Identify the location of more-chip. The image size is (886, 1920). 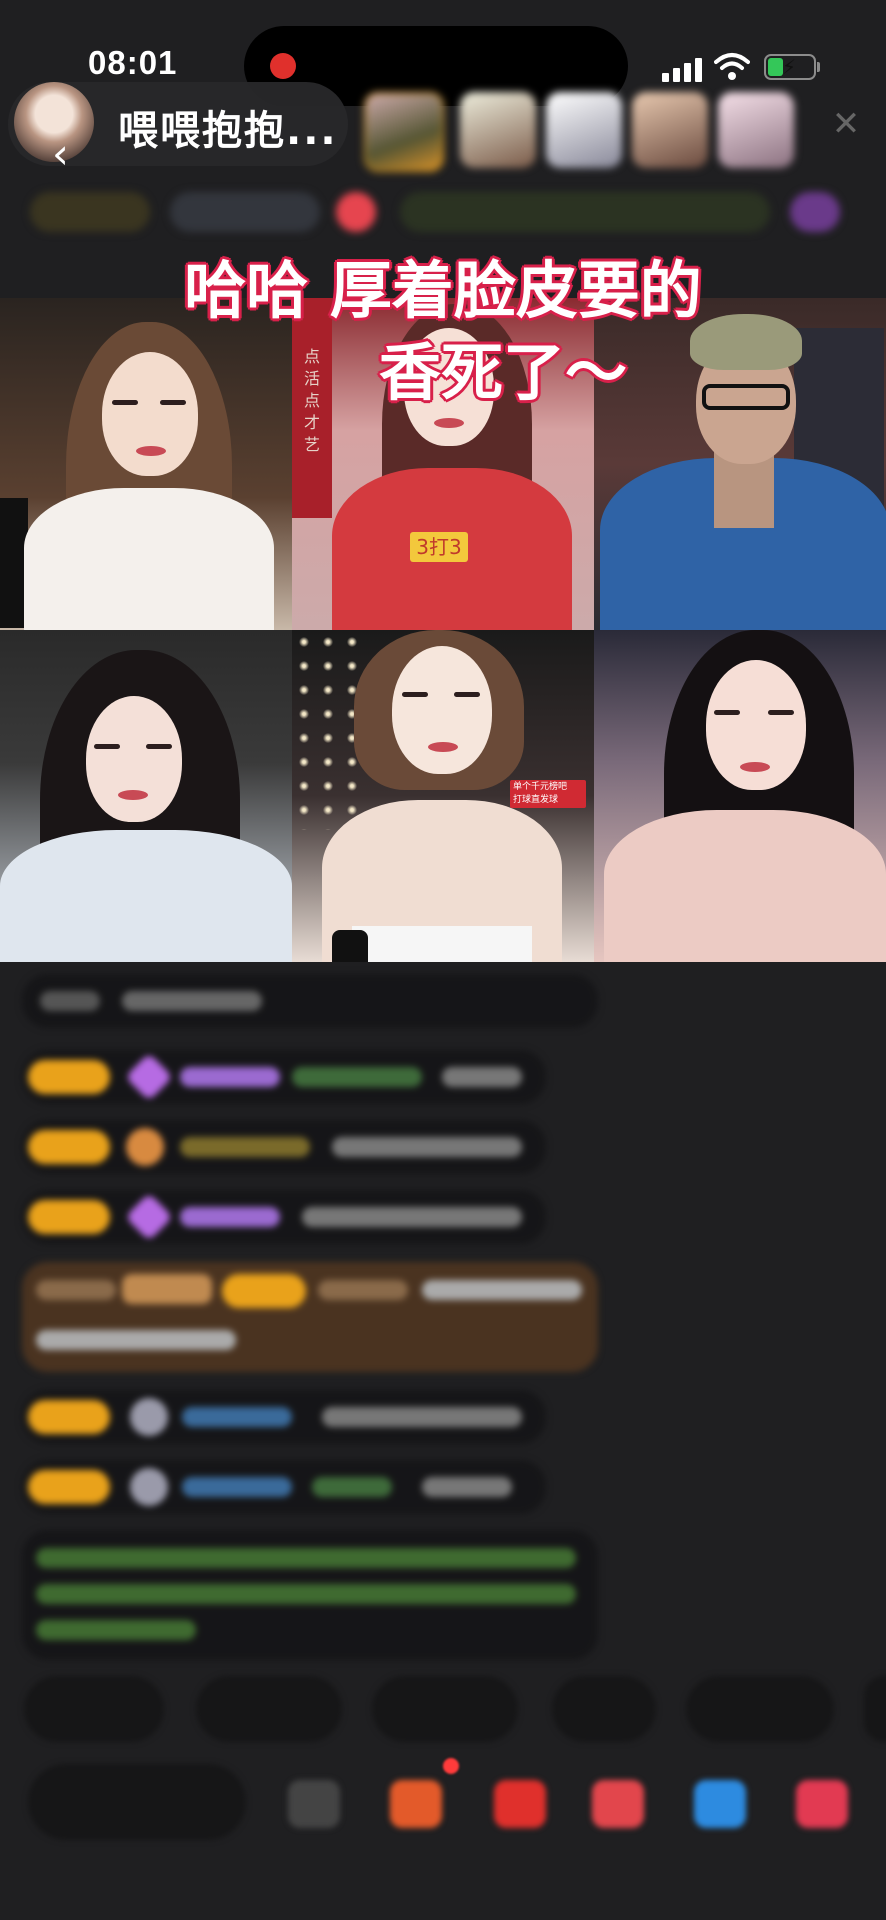
(815, 212).